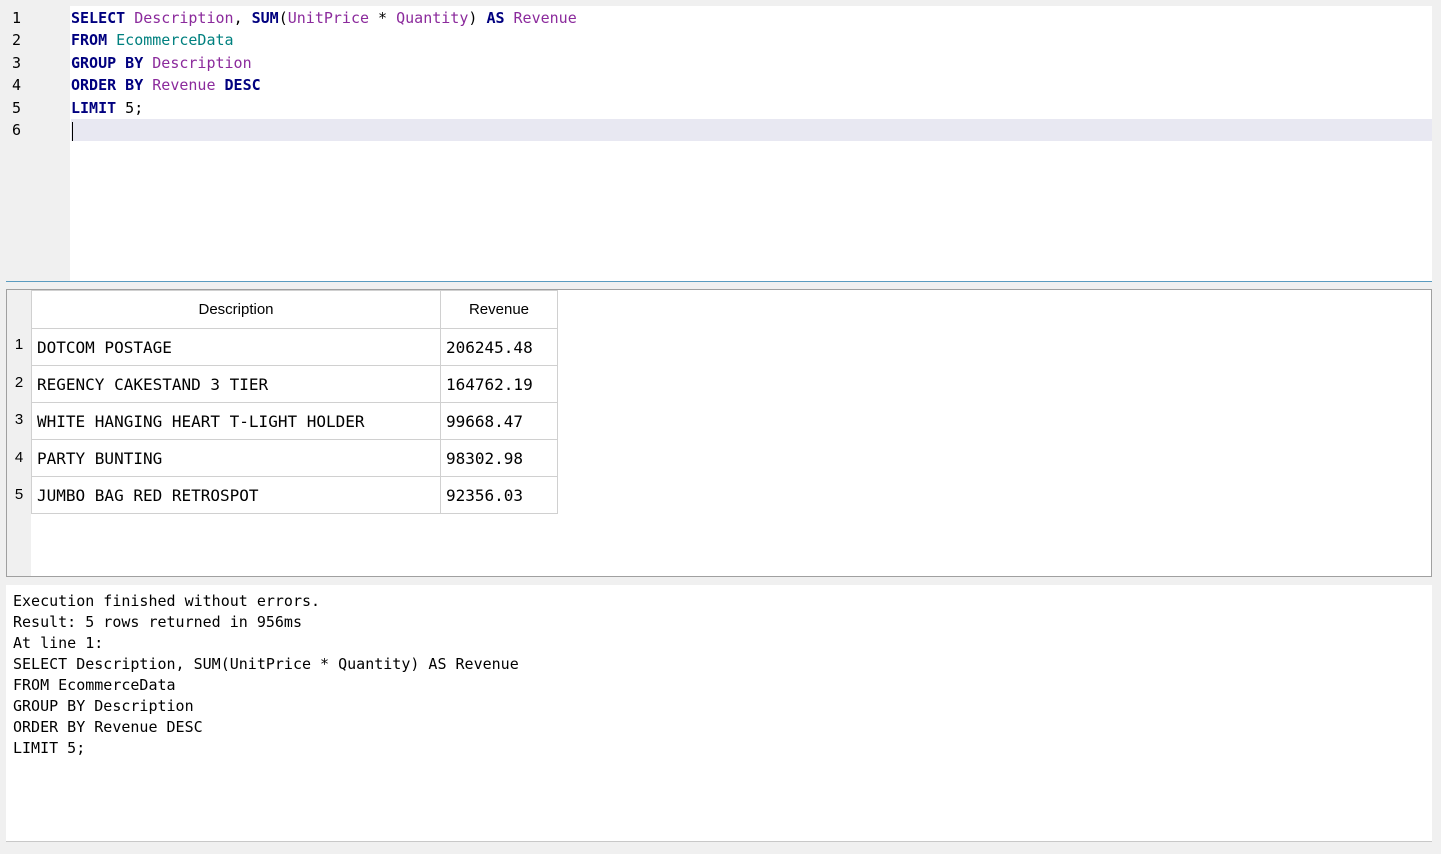 The height and width of the screenshot is (854, 1441). What do you see at coordinates (499, 347) in the screenshot?
I see `revenue-cell: 206245.48` at bounding box center [499, 347].